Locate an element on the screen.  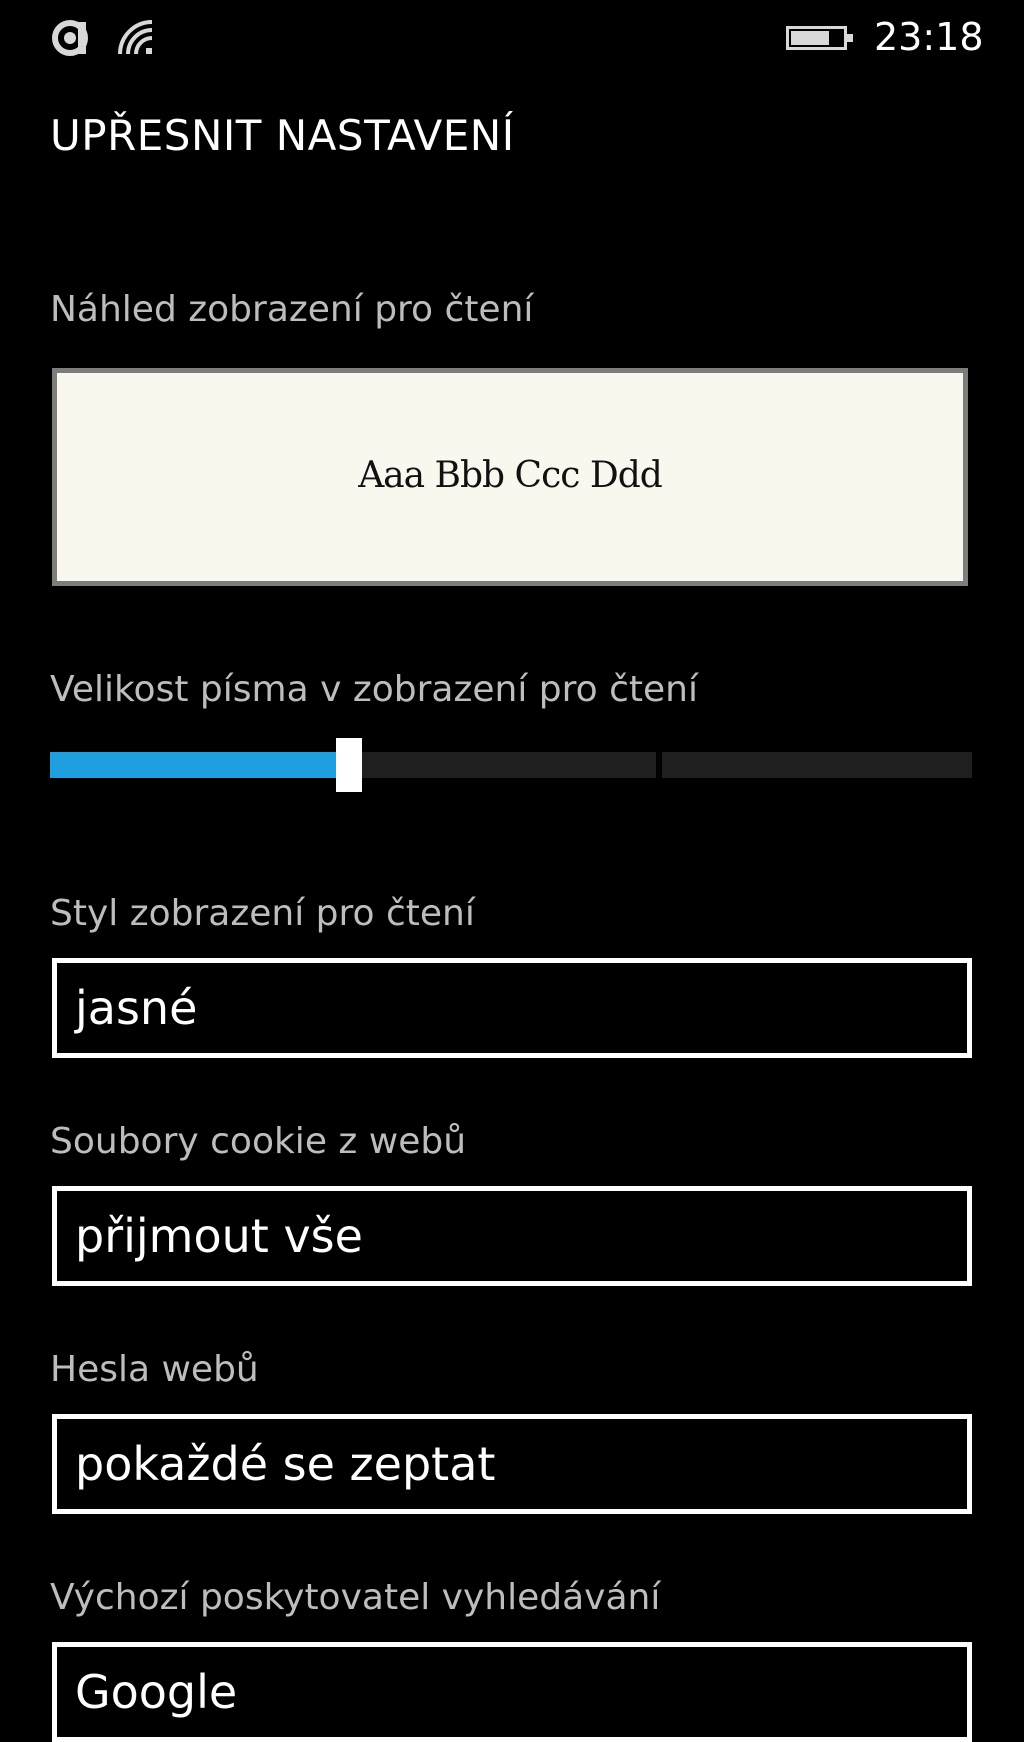
reading-style-select: jasné is located at coordinates (512, 1008).